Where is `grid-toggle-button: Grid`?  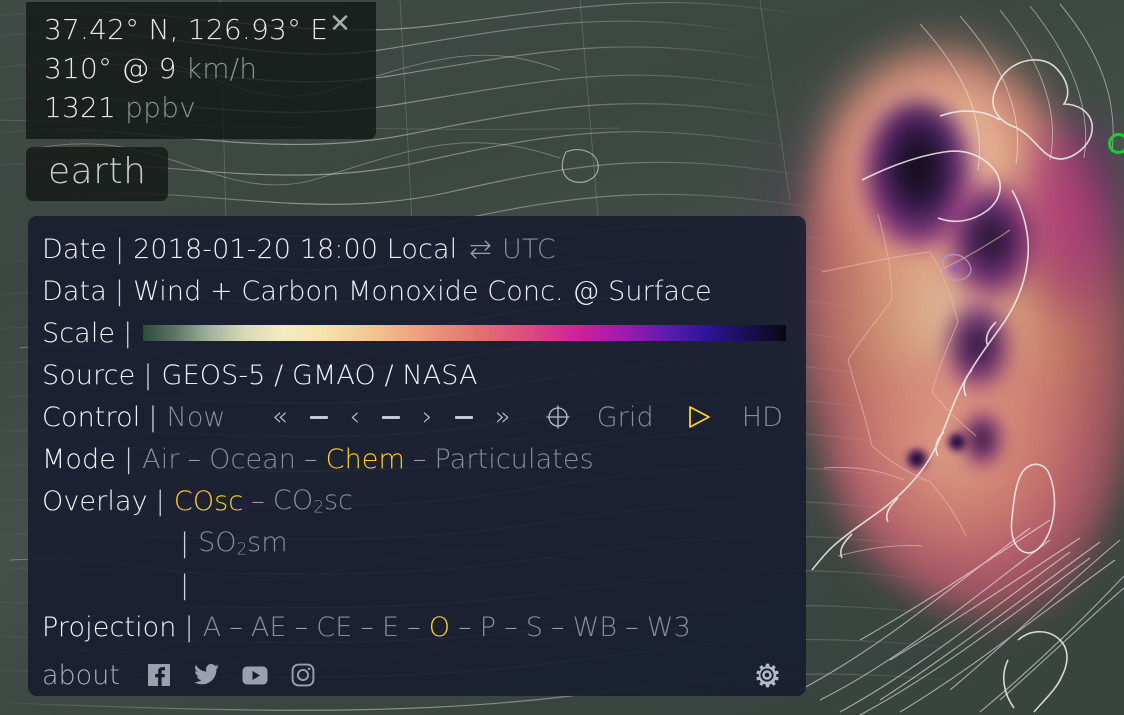
grid-toggle-button: Grid is located at coordinates (625, 417).